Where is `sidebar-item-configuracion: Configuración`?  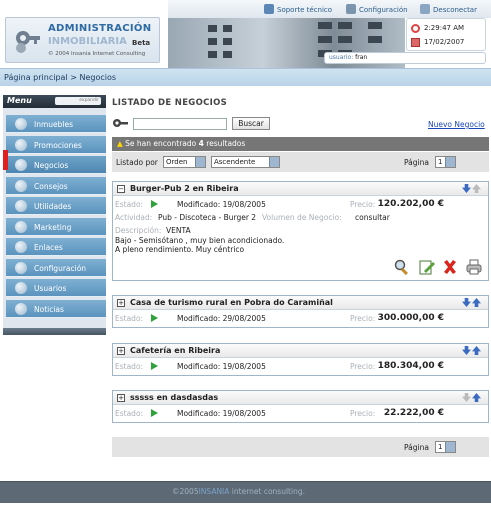
sidebar-item-configuracion: Configuración is located at coordinates (56, 267).